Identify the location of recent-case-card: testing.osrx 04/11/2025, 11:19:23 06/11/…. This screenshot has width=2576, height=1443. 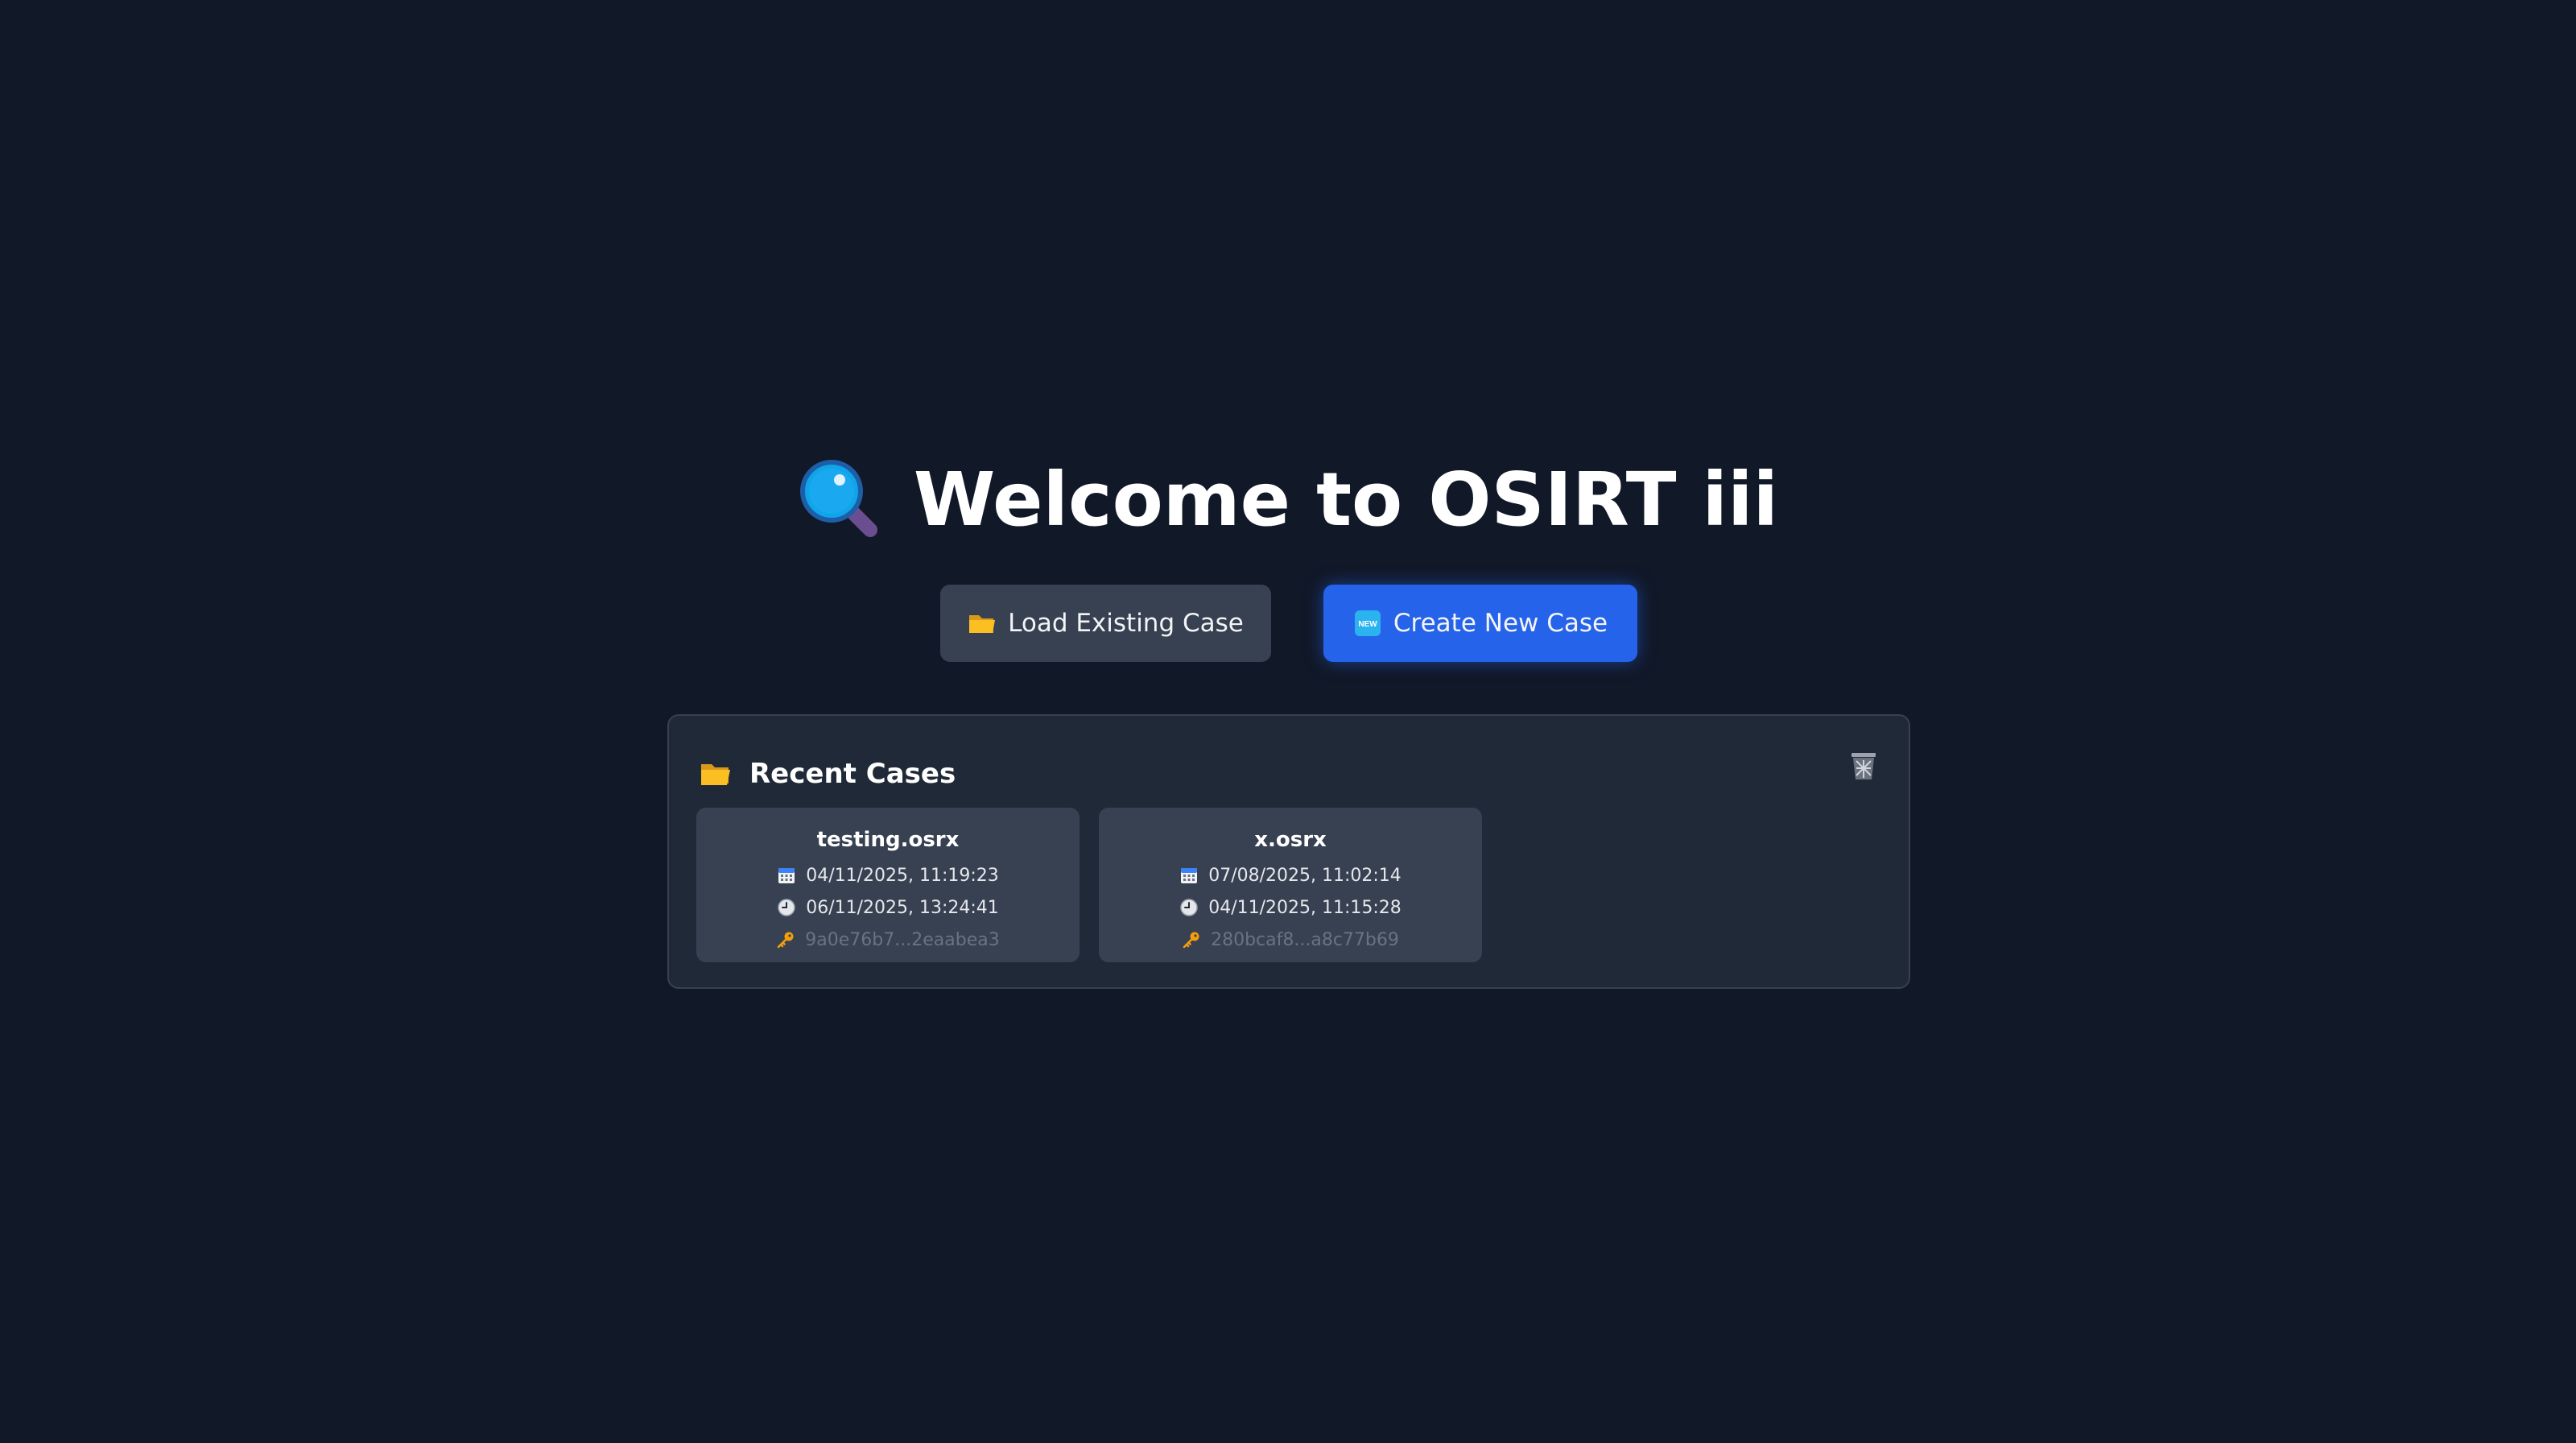
(888, 885).